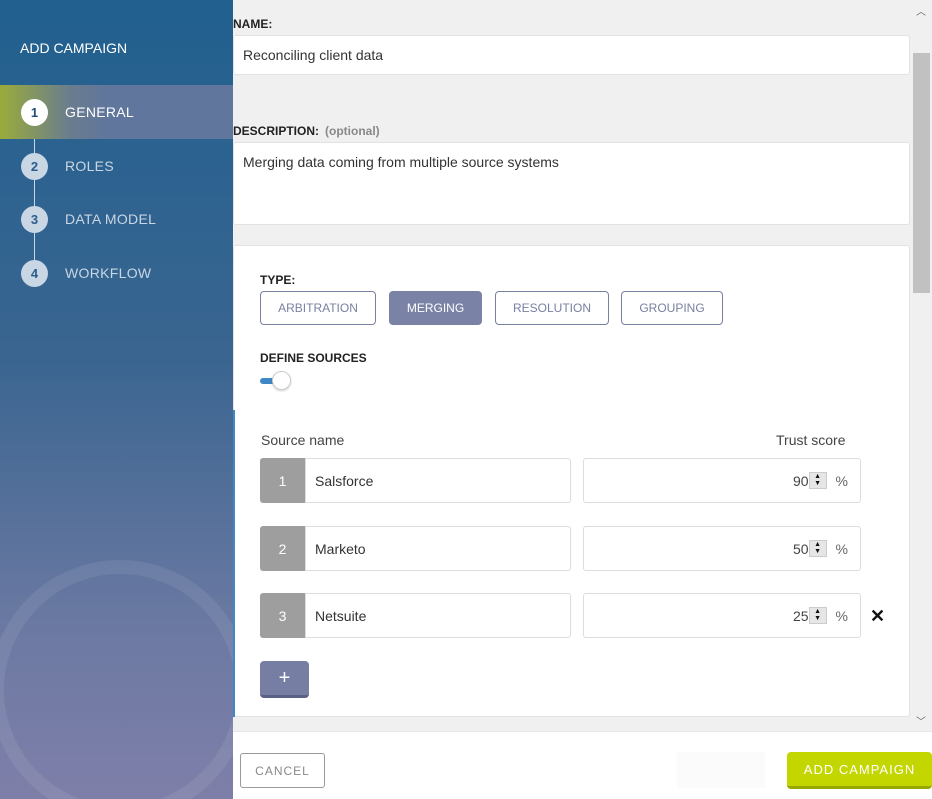 The image size is (932, 799). What do you see at coordinates (282, 480) in the screenshot?
I see `source-number: 1` at bounding box center [282, 480].